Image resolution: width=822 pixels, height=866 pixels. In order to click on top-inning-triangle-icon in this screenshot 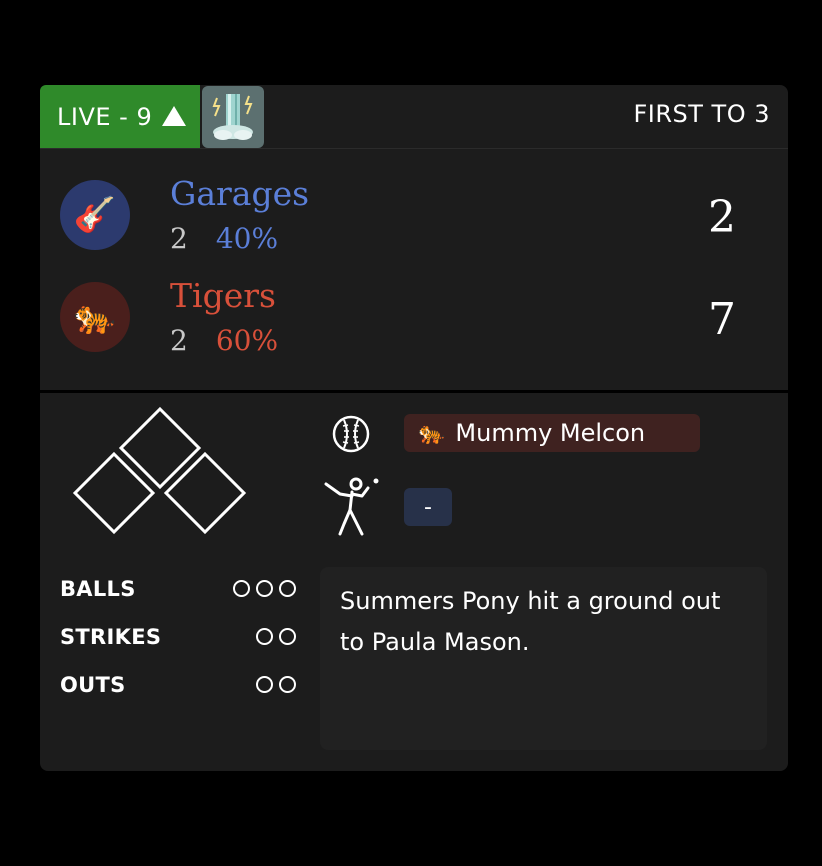, I will do `click(174, 115)`.